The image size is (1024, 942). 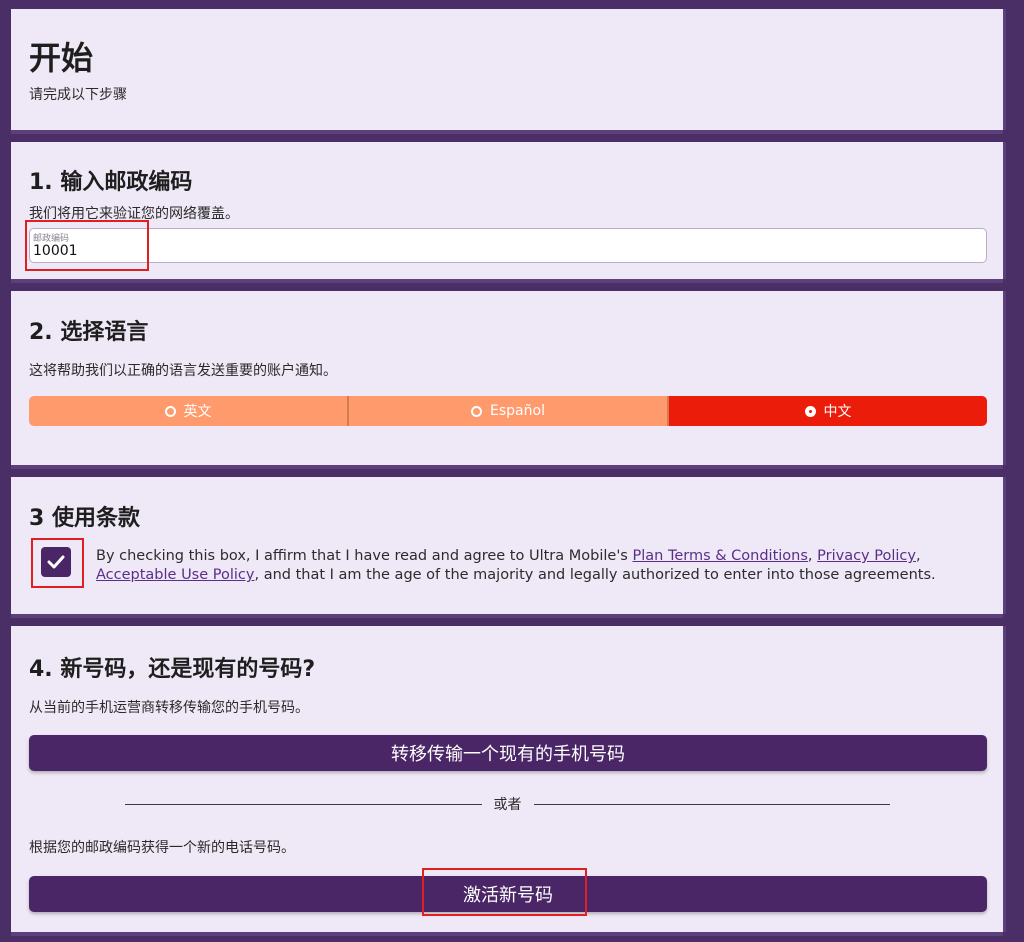 What do you see at coordinates (504, 892) in the screenshot?
I see `activate-highlight-box` at bounding box center [504, 892].